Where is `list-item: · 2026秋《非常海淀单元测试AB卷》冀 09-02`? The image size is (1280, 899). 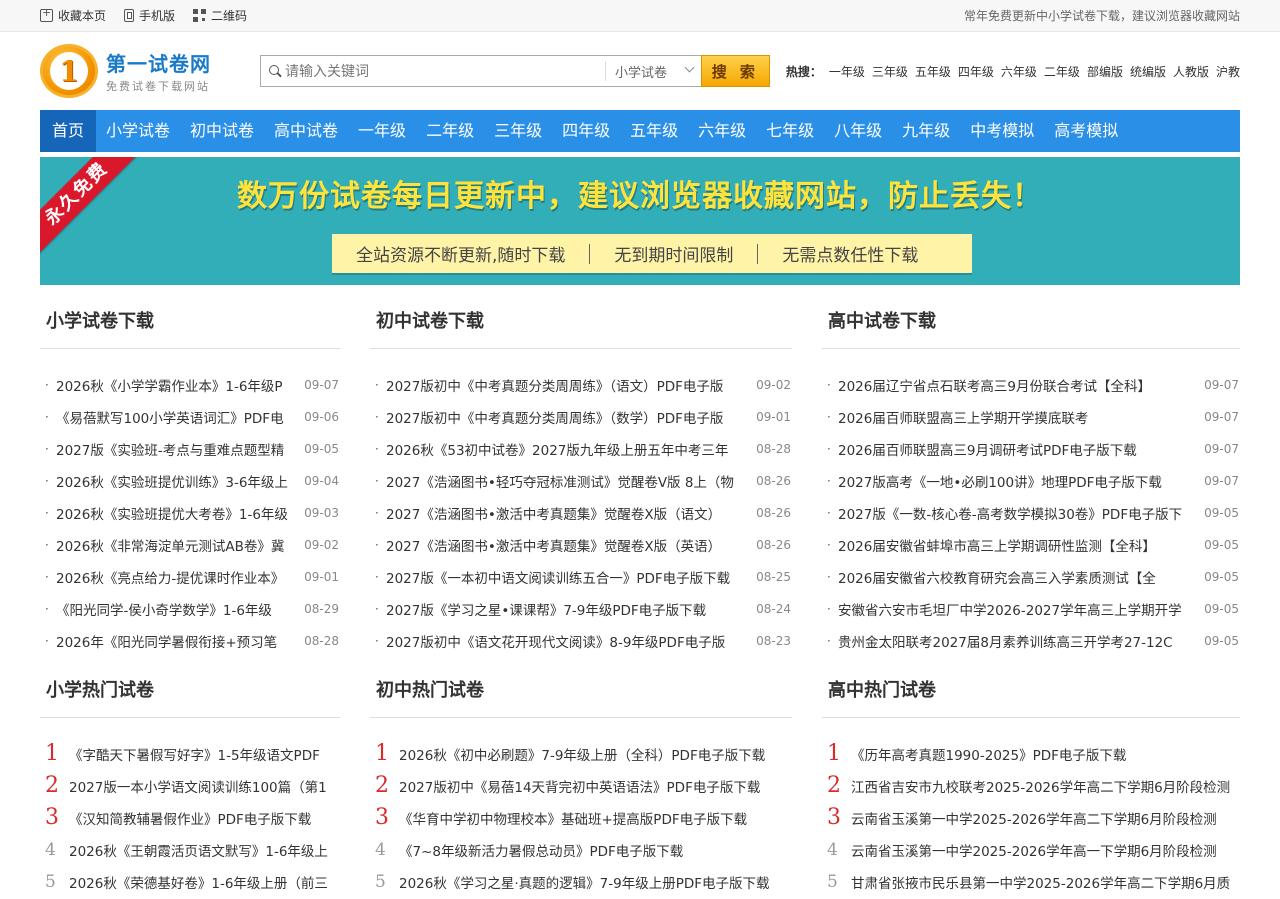
list-item: · 2026秋《非常海淀单元测试AB卷》冀 09-02 is located at coordinates (190, 545).